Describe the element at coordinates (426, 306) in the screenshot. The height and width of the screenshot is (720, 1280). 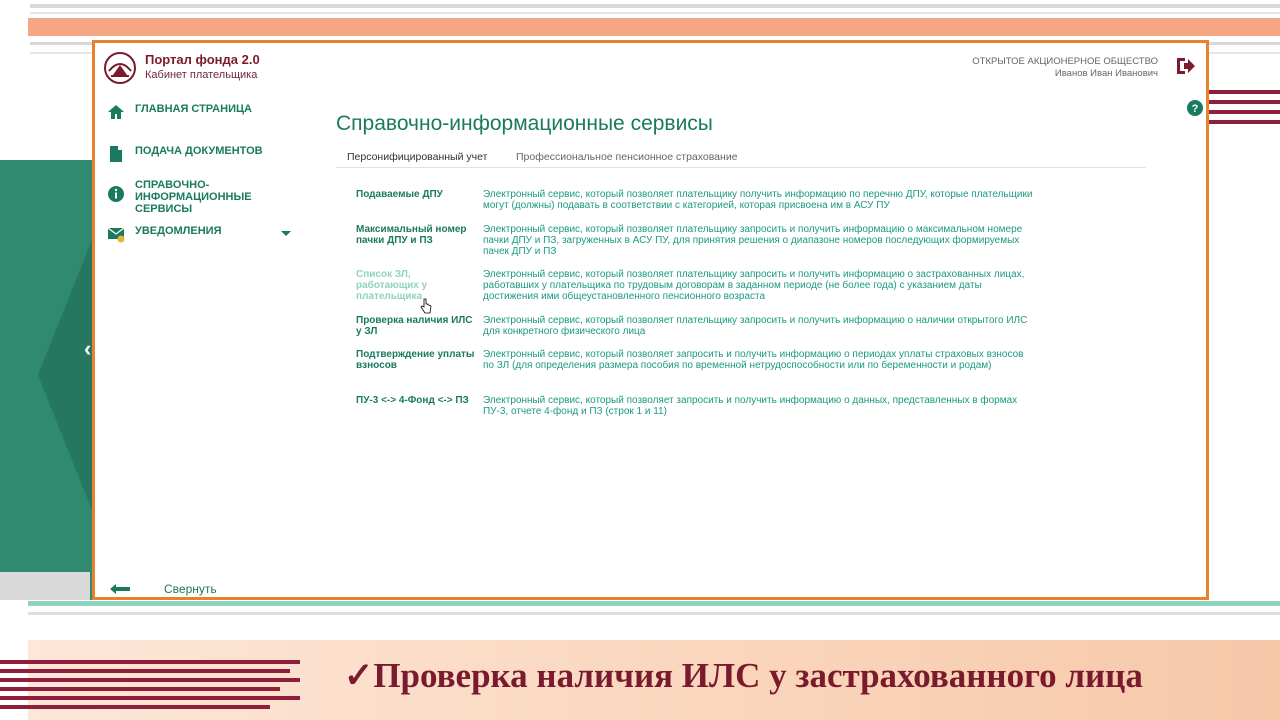
I see `pointer-cursor-icon` at that location.